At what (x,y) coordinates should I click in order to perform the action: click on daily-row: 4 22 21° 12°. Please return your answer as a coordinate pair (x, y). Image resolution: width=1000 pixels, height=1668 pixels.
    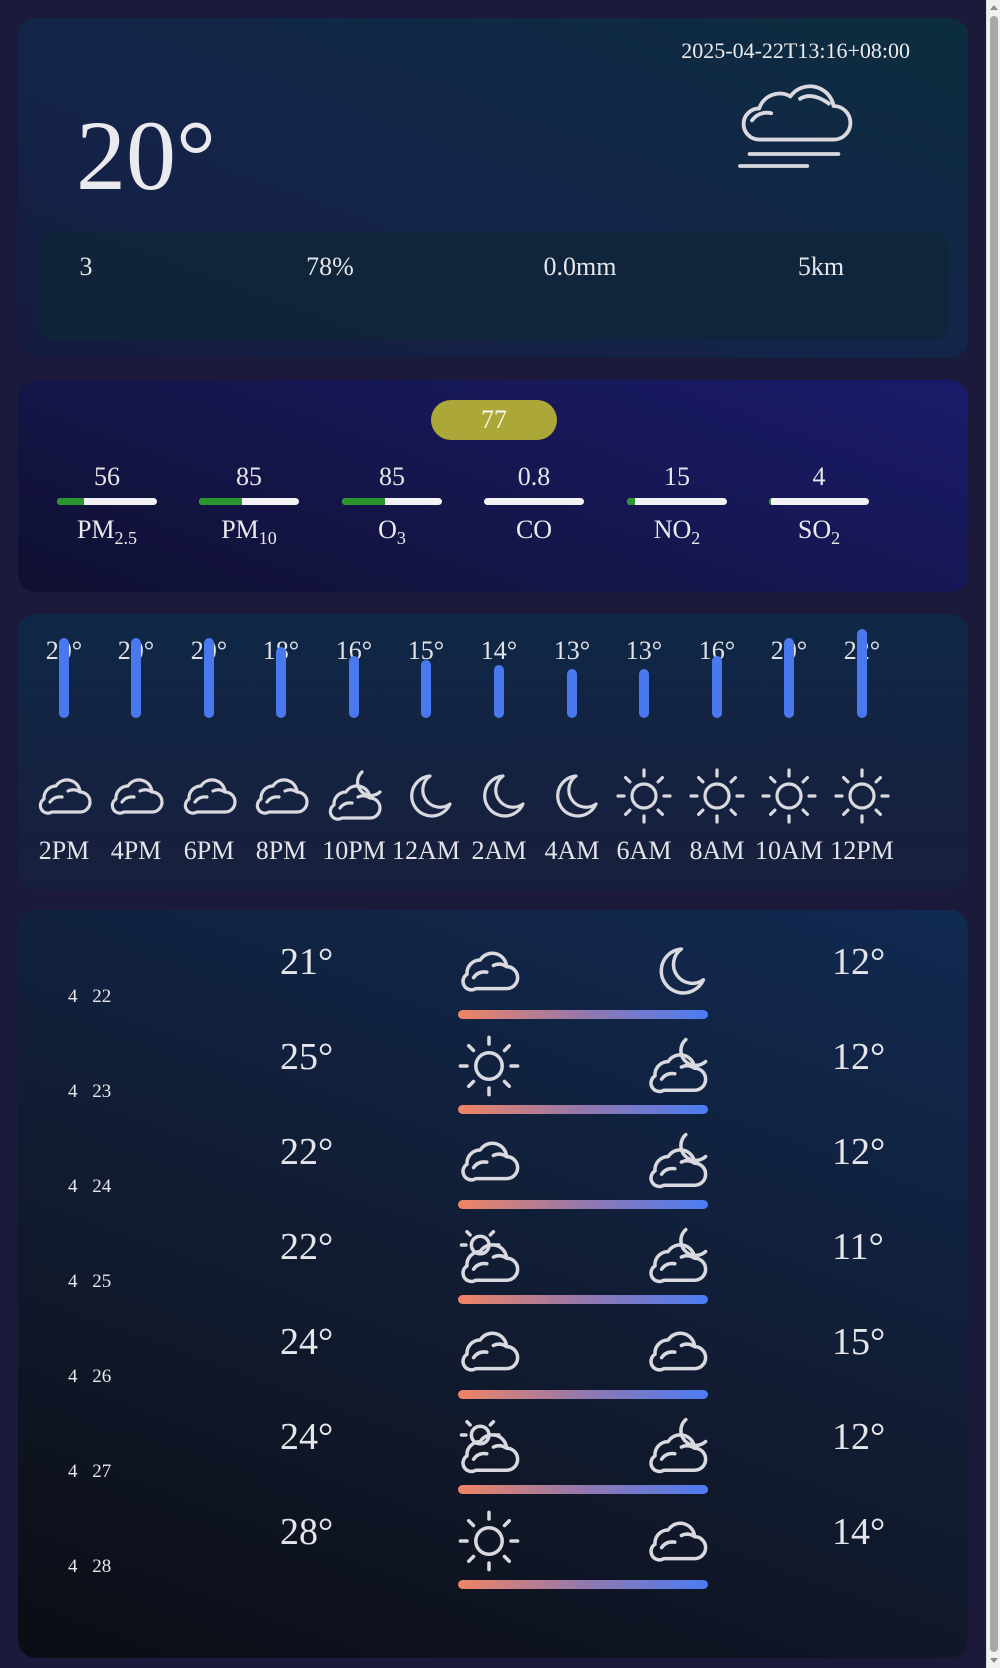
    Looking at the image, I should click on (493, 970).